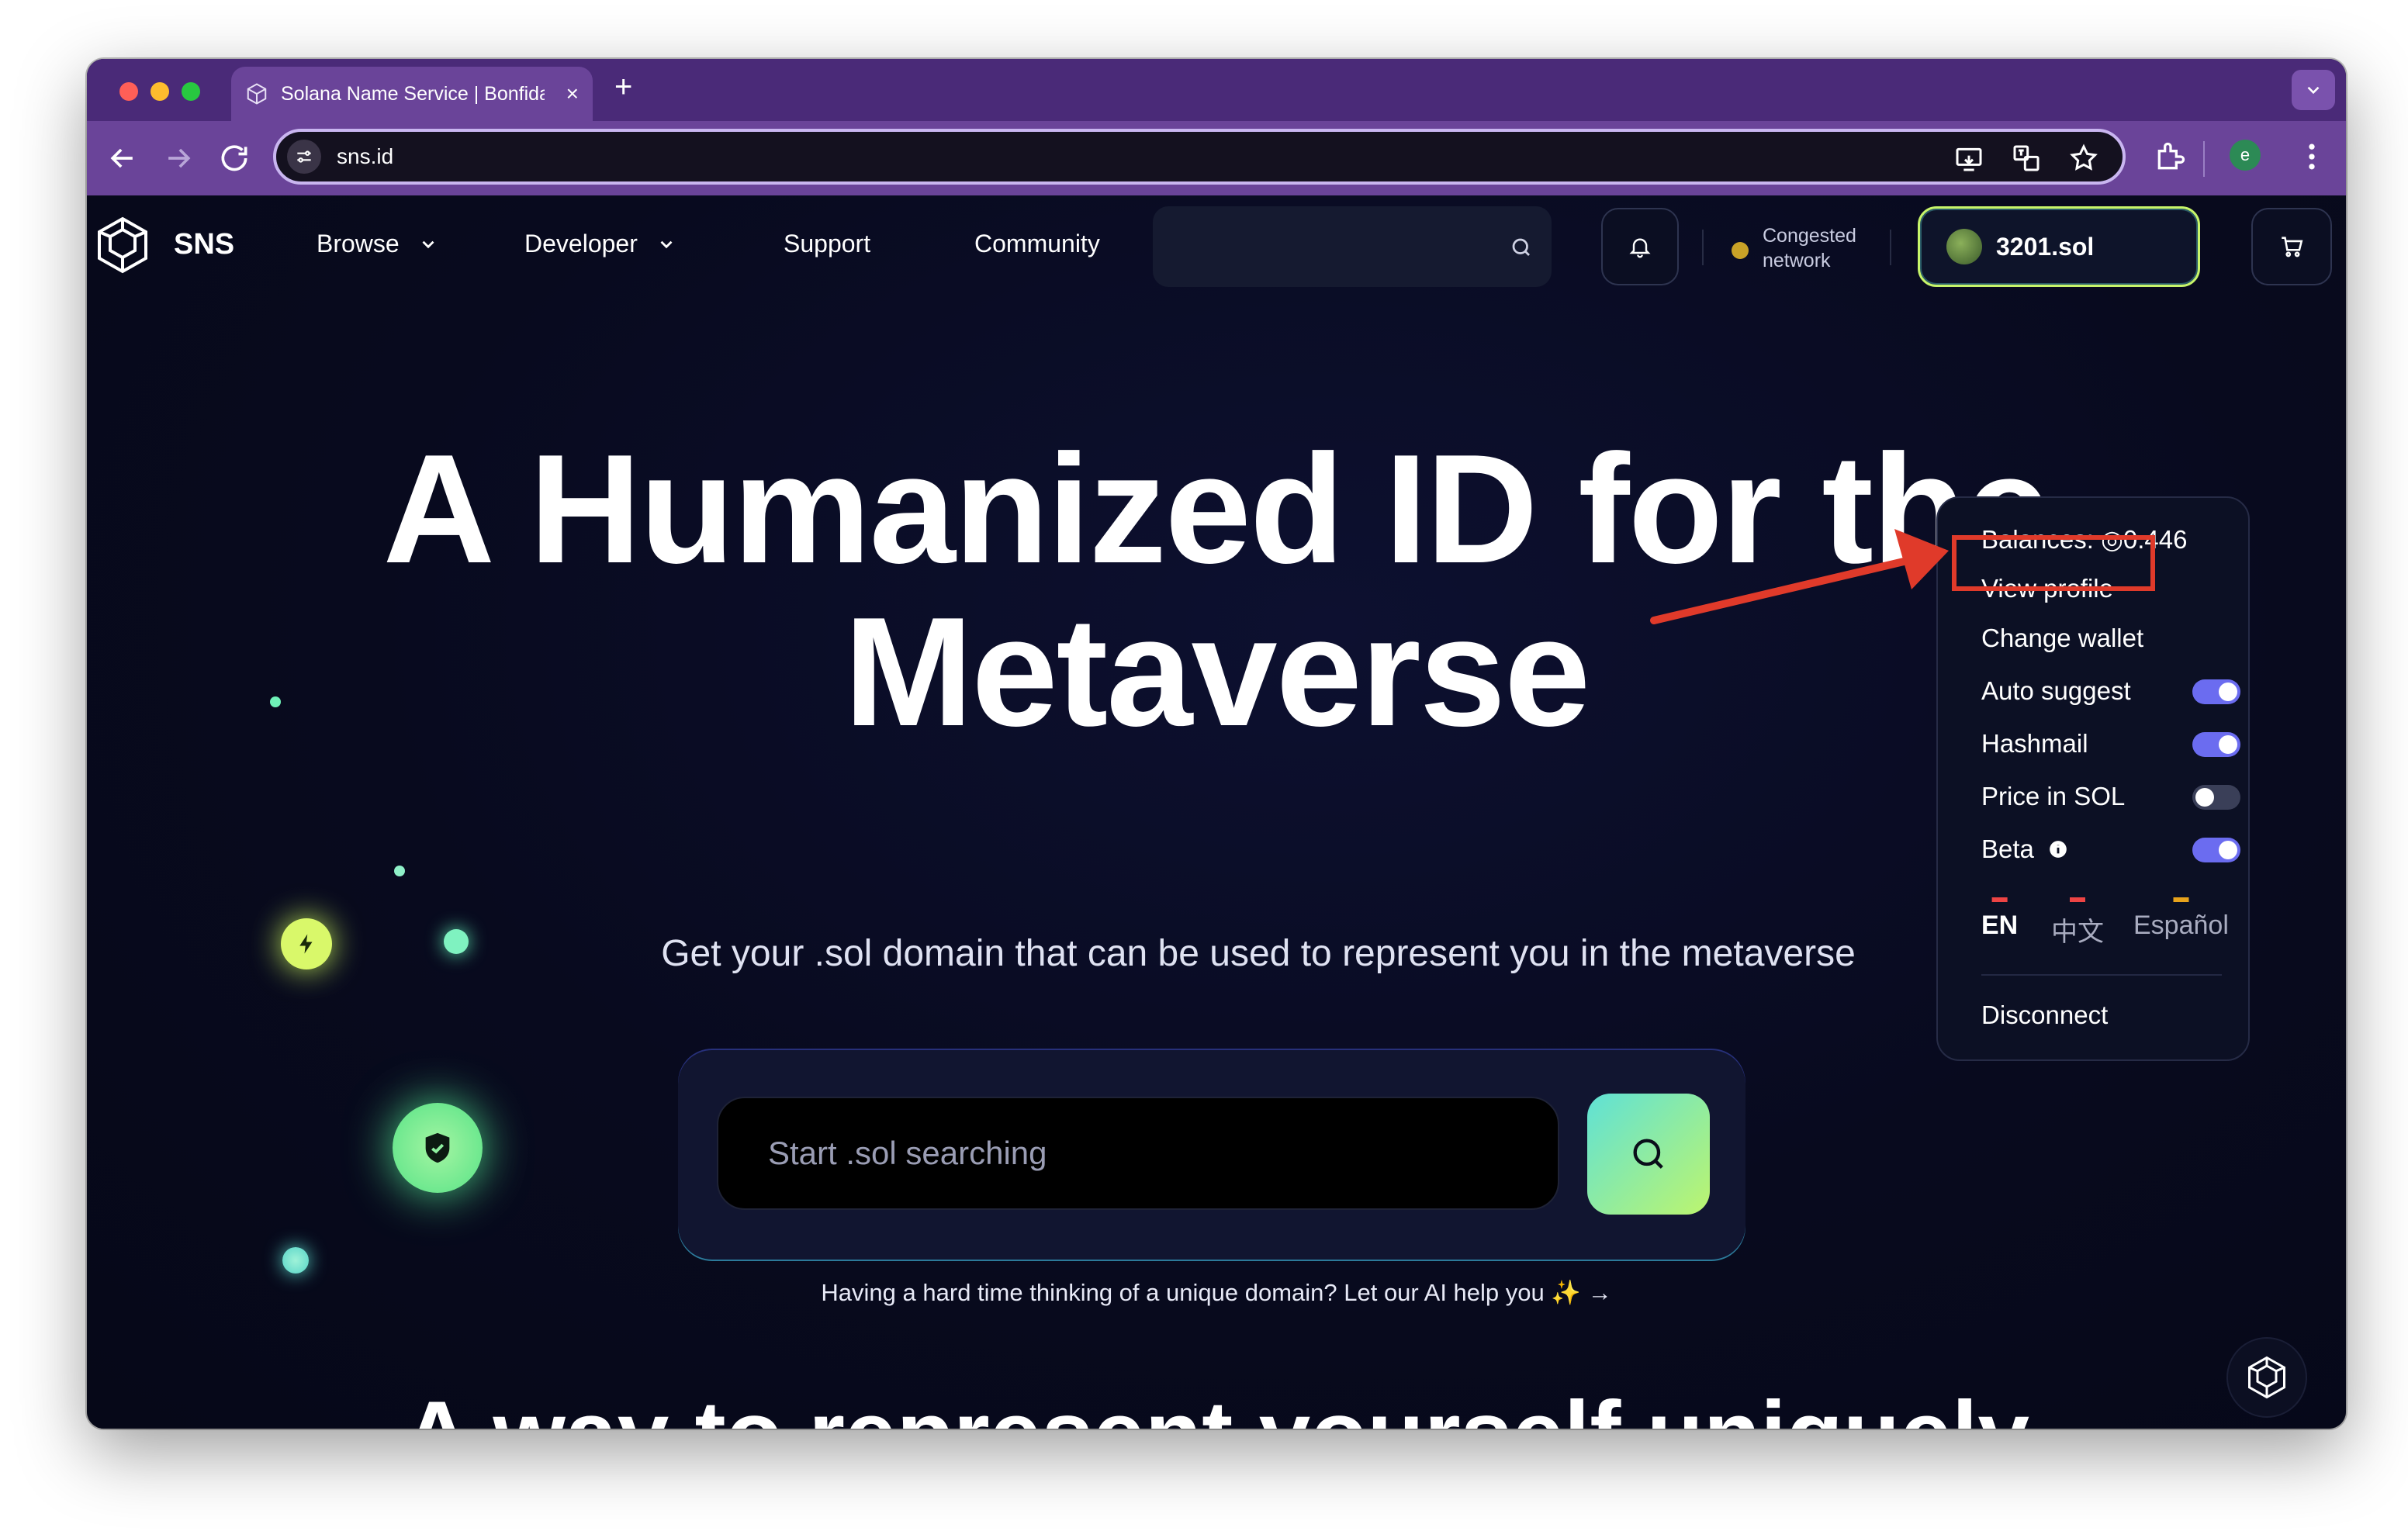  I want to click on shield-orb, so click(438, 1148).